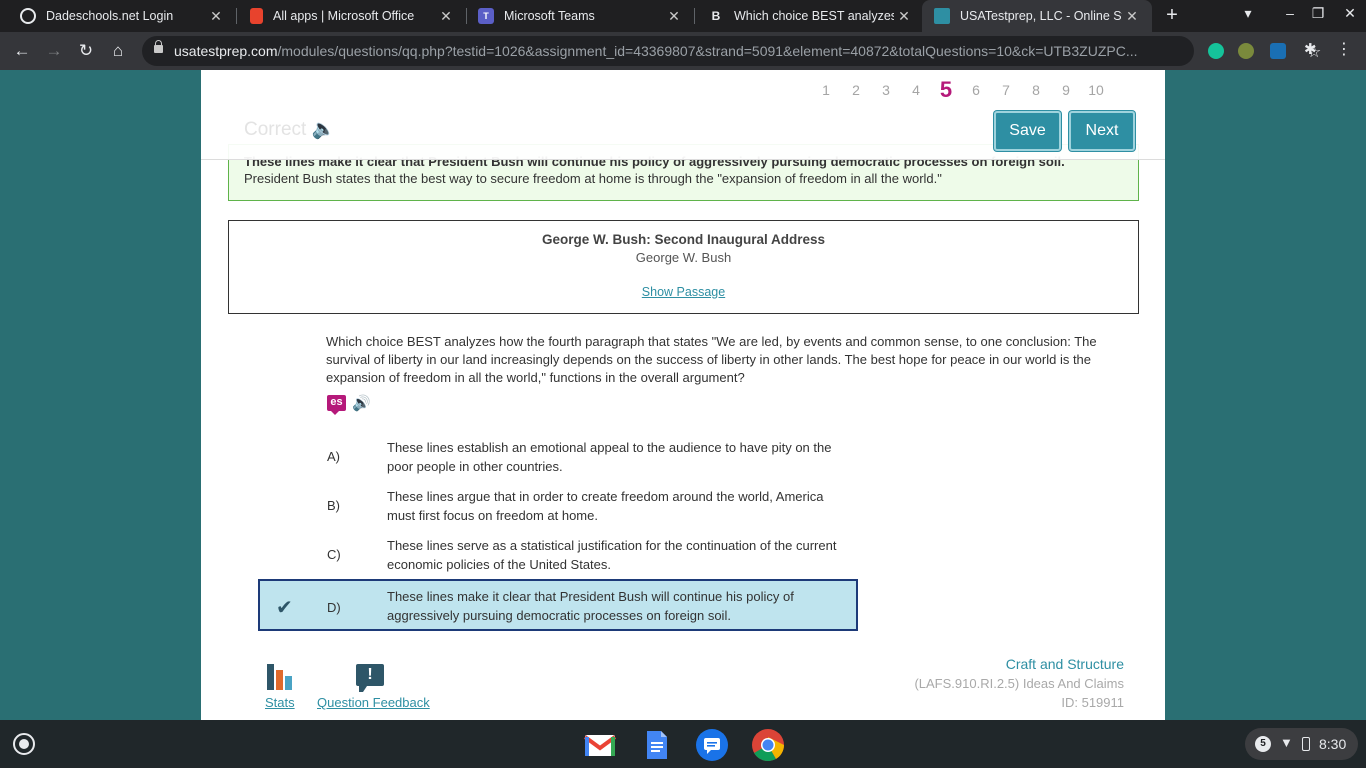  Describe the element at coordinates (1312, 49) in the screenshot. I see `puzzle-icon: ✱` at that location.